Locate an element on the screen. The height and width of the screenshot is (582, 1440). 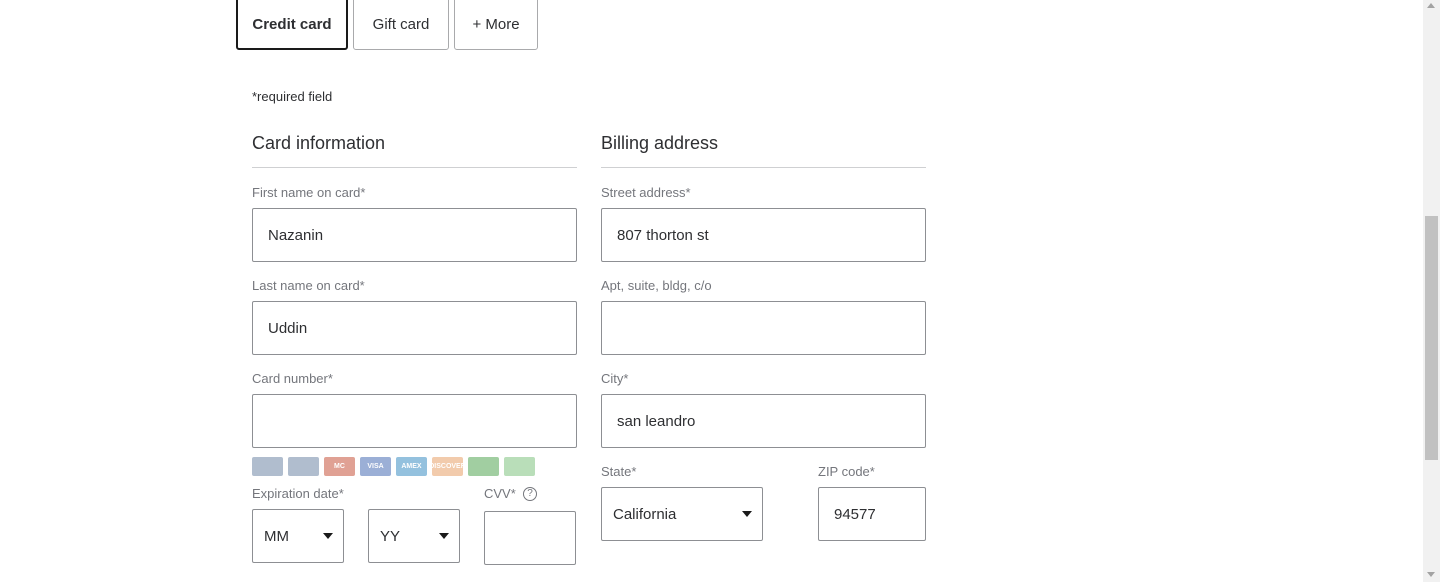
street-address-label: Street address* is located at coordinates (646, 192).